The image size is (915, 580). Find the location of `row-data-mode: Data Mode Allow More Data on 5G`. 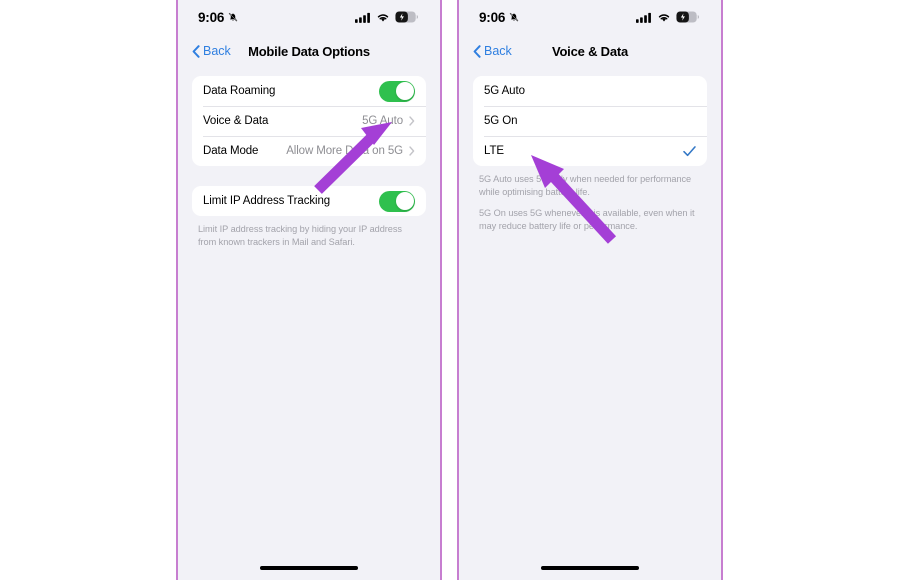

row-data-mode: Data Mode Allow More Data on 5G is located at coordinates (309, 151).